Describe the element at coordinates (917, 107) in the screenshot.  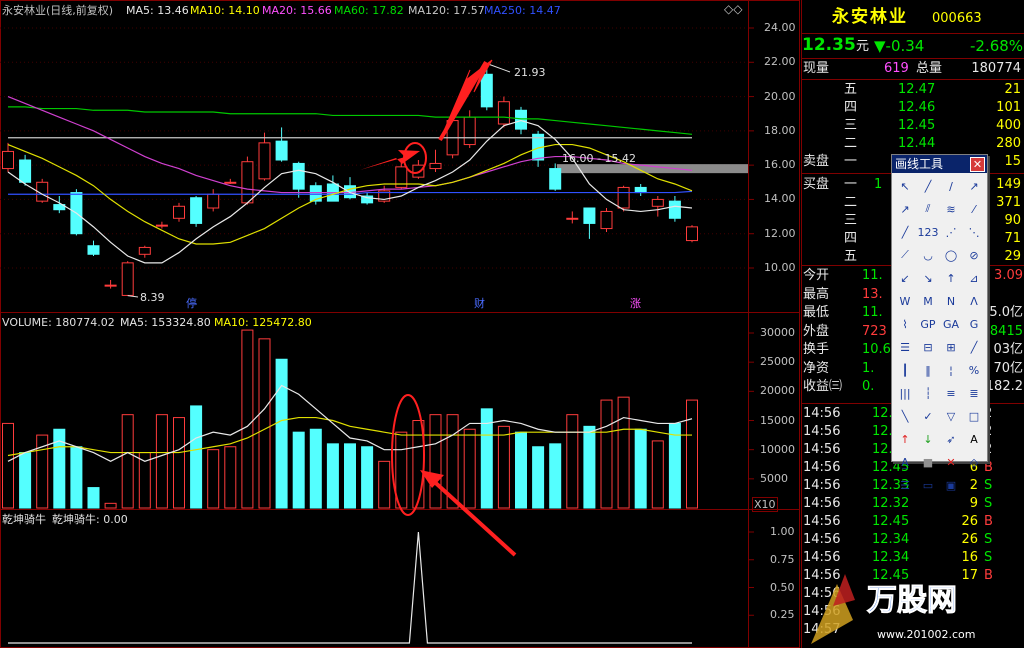
I see `level-price: 12.46` at that location.